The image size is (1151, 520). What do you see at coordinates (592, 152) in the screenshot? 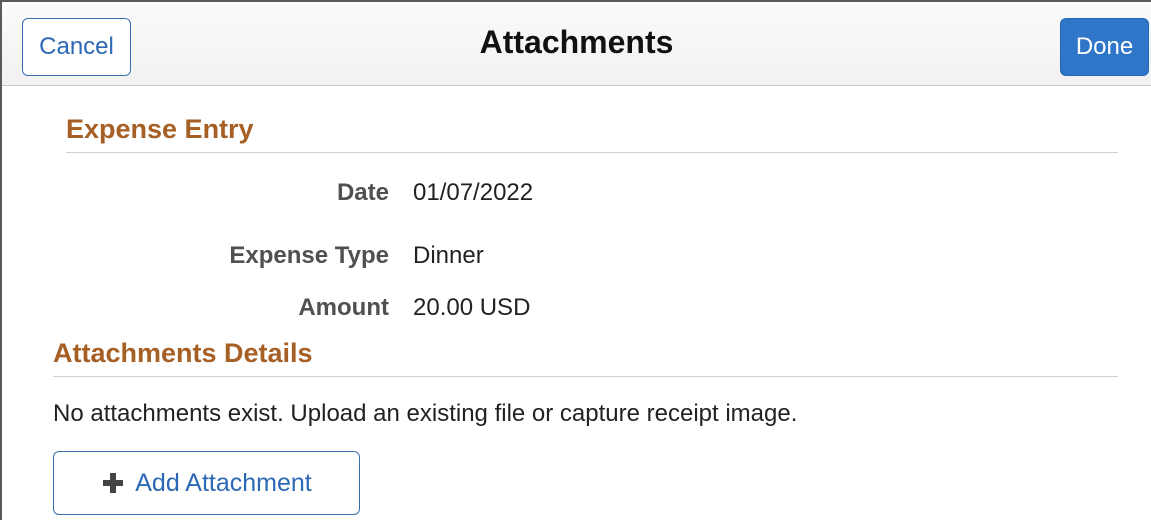
I see `expense-entry-divider` at bounding box center [592, 152].